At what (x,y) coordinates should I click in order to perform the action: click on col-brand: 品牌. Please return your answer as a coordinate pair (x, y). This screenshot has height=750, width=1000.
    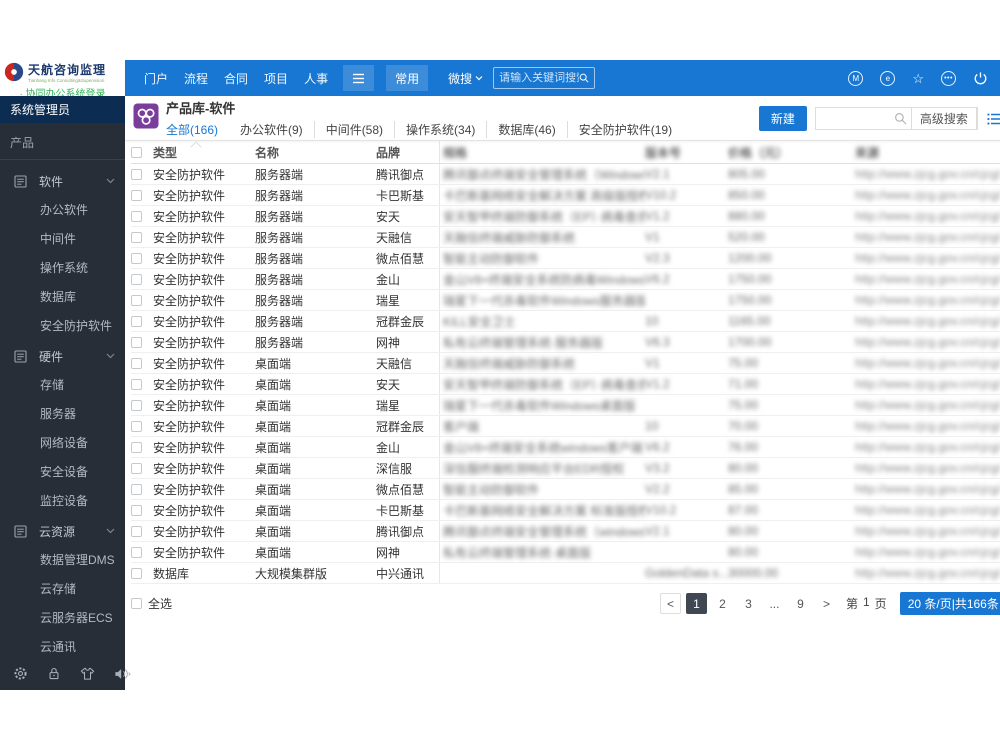
    Looking at the image, I should click on (408, 152).